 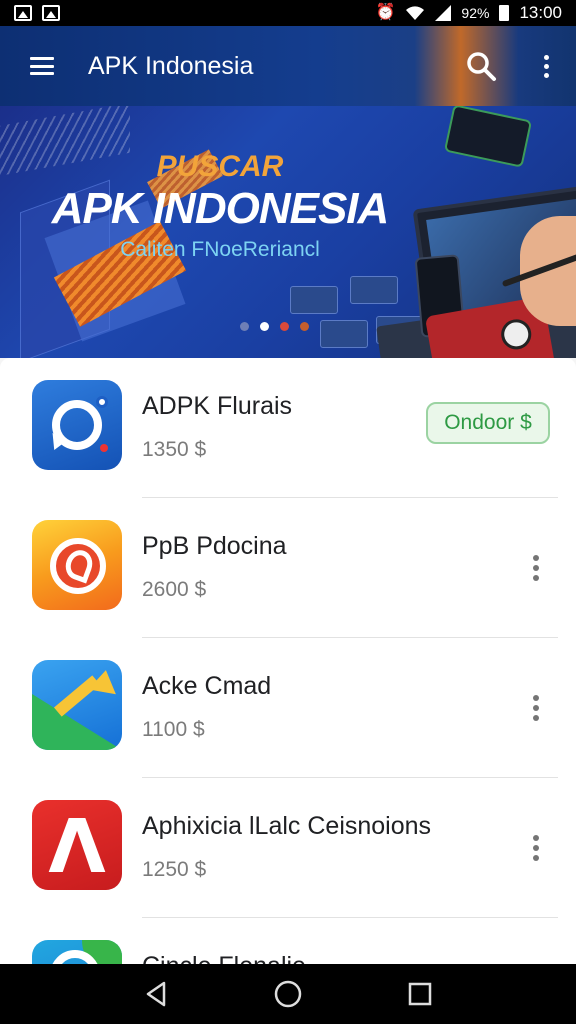 I want to click on app-name: PpB Pdocina, so click(x=214, y=546).